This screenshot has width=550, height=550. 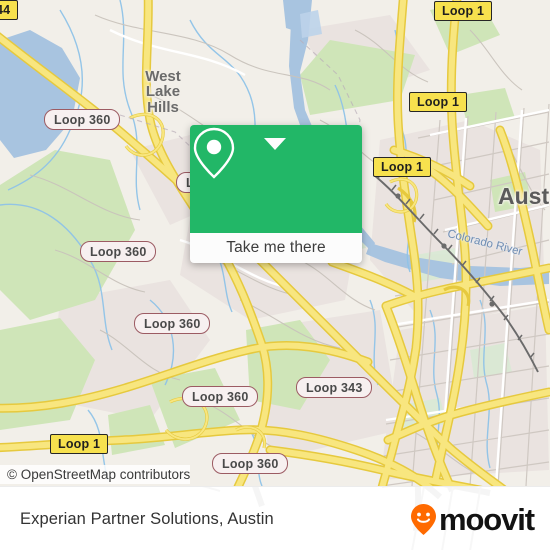 I want to click on shield-loop-360-center: Loop 360, so click(x=172, y=323).